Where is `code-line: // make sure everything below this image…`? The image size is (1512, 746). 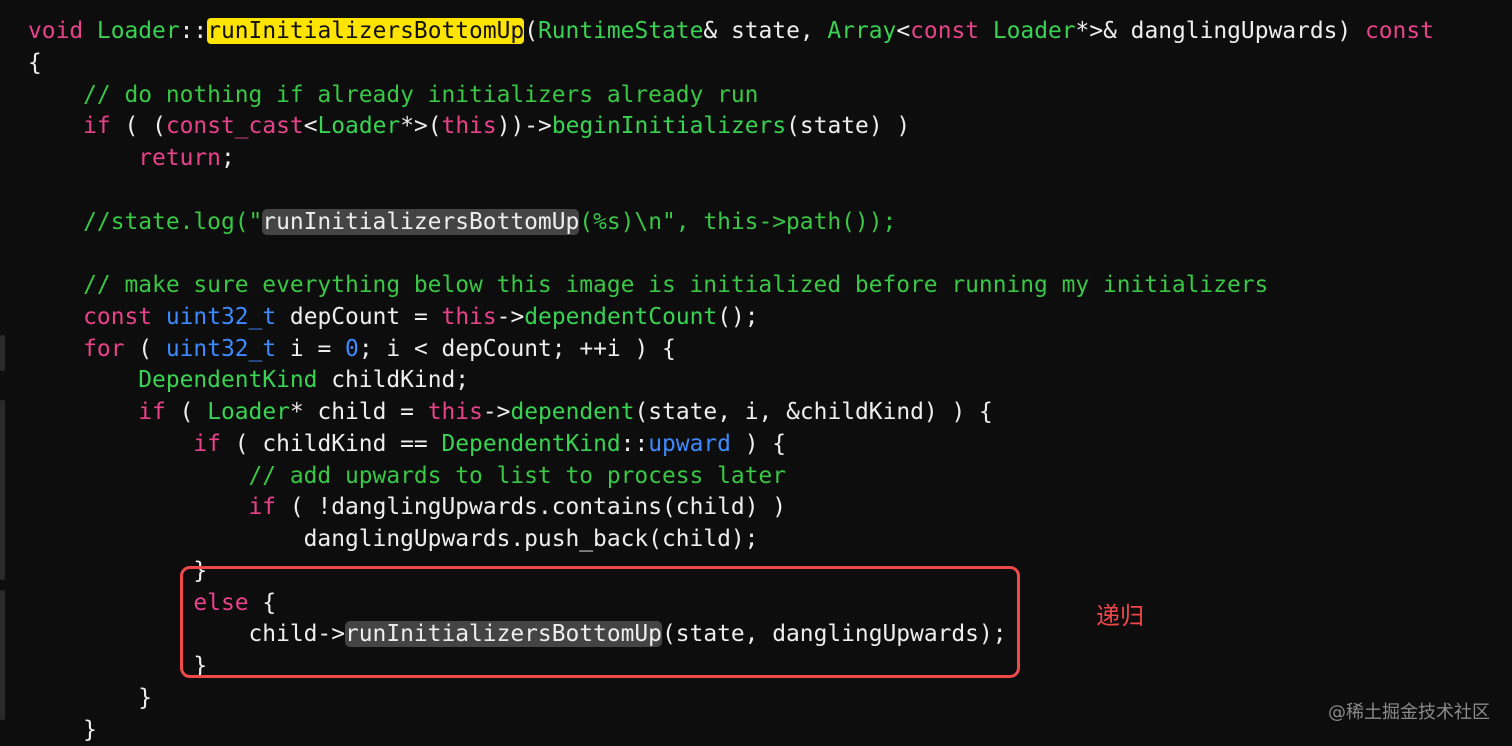 code-line: // make sure everything below this image… is located at coordinates (648, 285).